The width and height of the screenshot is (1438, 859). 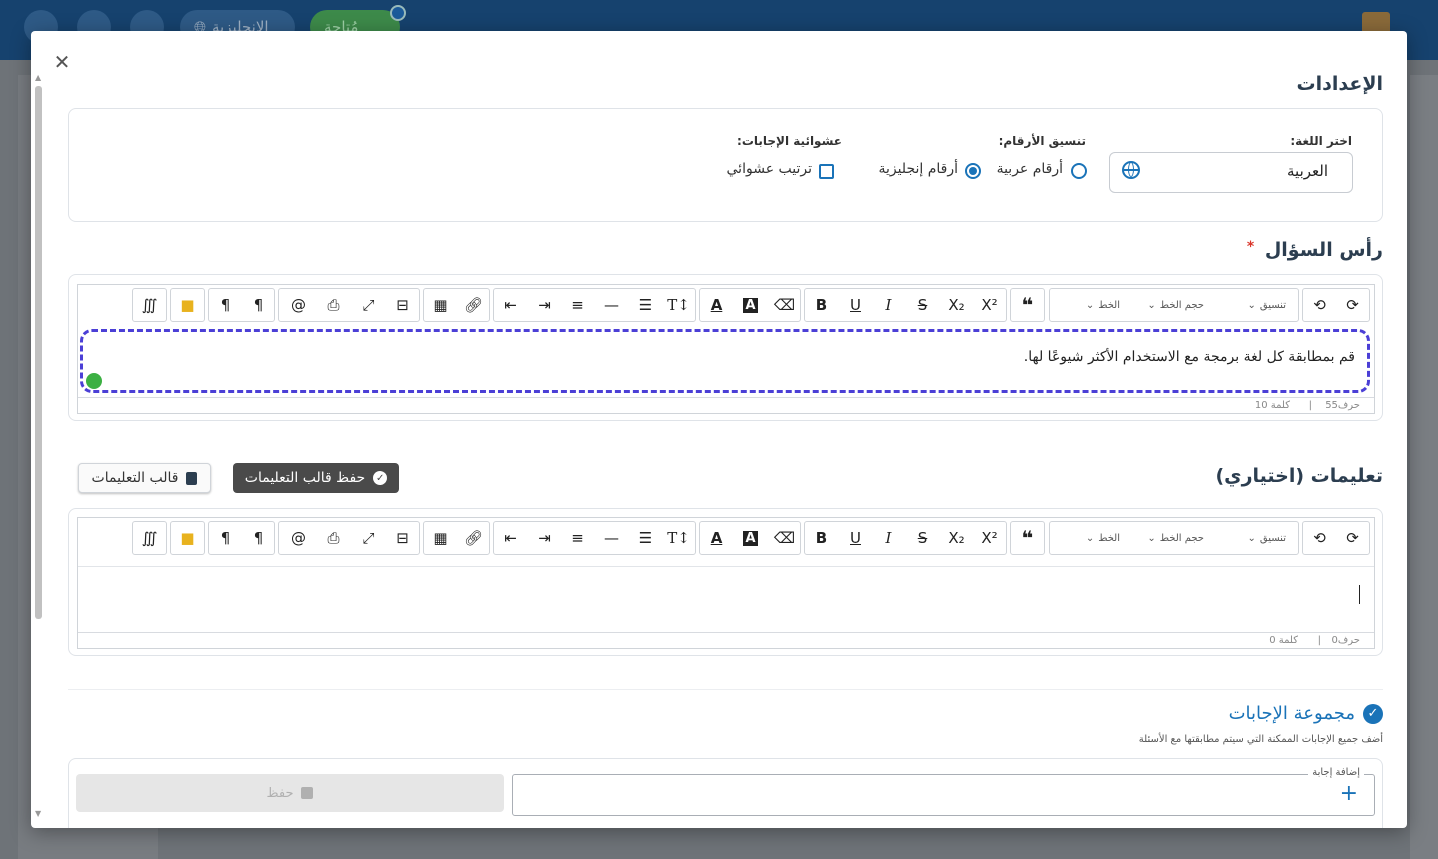 What do you see at coordinates (38, 813) in the screenshot?
I see `scroll-down-arrow: ▼` at bounding box center [38, 813].